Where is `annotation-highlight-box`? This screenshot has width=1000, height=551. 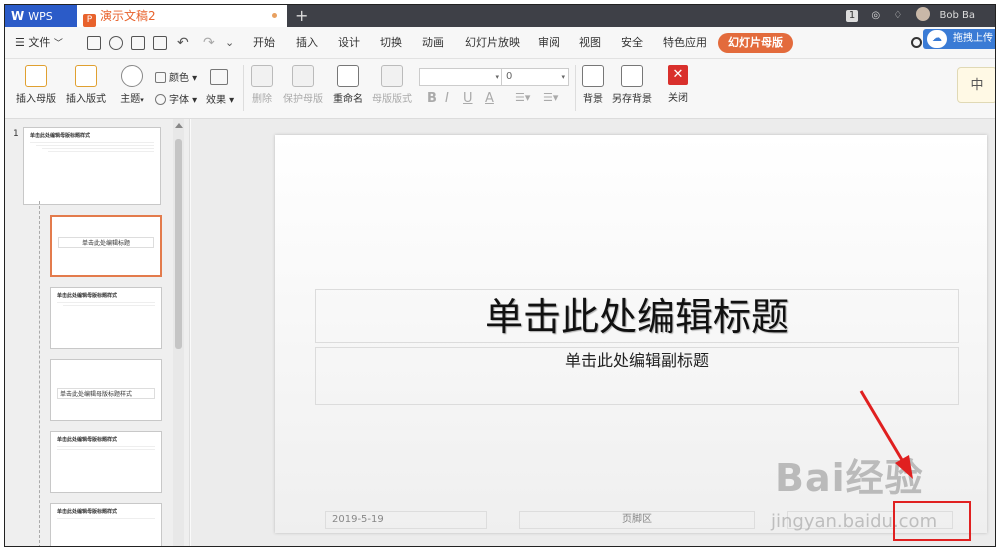 annotation-highlight-box is located at coordinates (932, 521).